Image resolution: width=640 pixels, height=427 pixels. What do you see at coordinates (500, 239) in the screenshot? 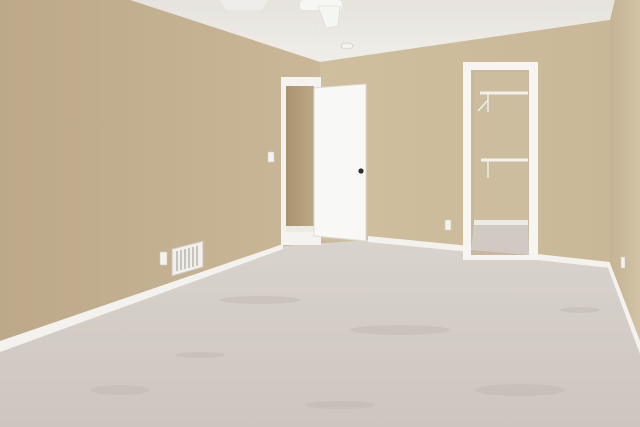
I see `closet-floor` at bounding box center [500, 239].